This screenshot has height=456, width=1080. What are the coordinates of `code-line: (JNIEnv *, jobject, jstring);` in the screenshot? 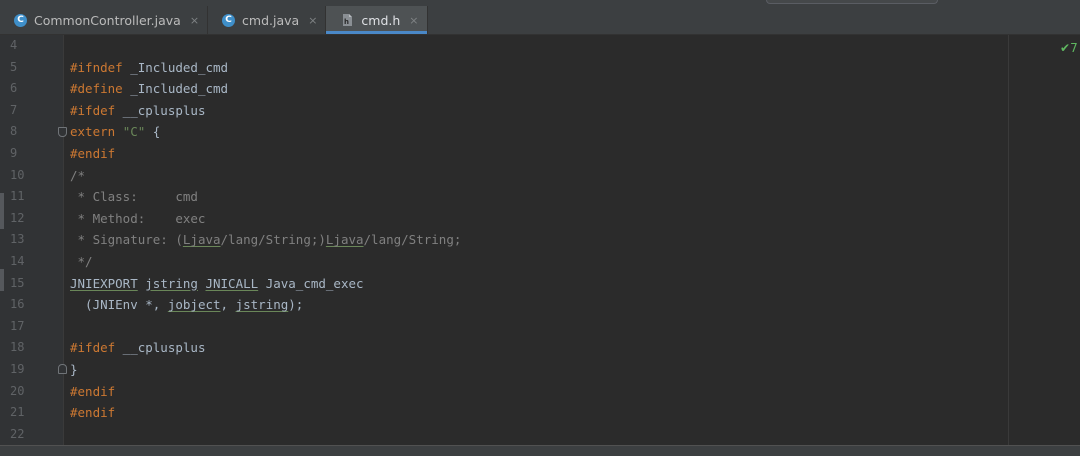 It's located at (187, 305).